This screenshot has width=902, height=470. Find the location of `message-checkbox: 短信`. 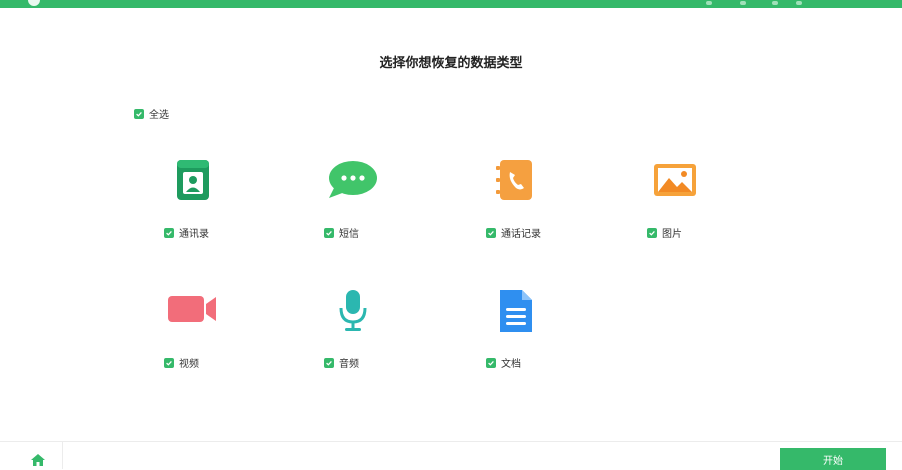

message-checkbox: 短信 is located at coordinates (341, 232).